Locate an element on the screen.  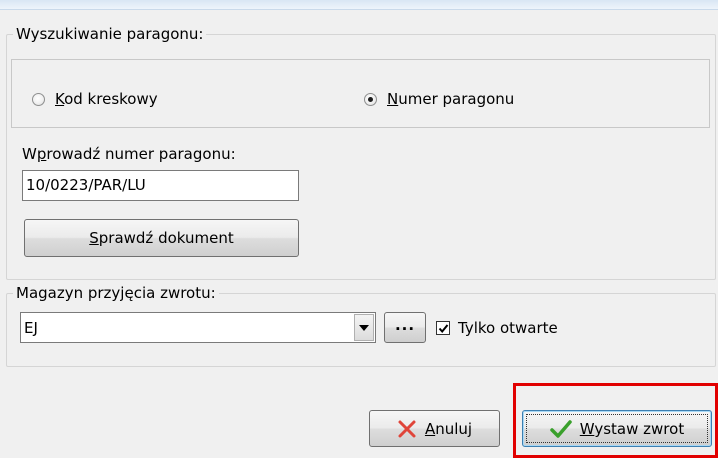
x-icon is located at coordinates (407, 428).